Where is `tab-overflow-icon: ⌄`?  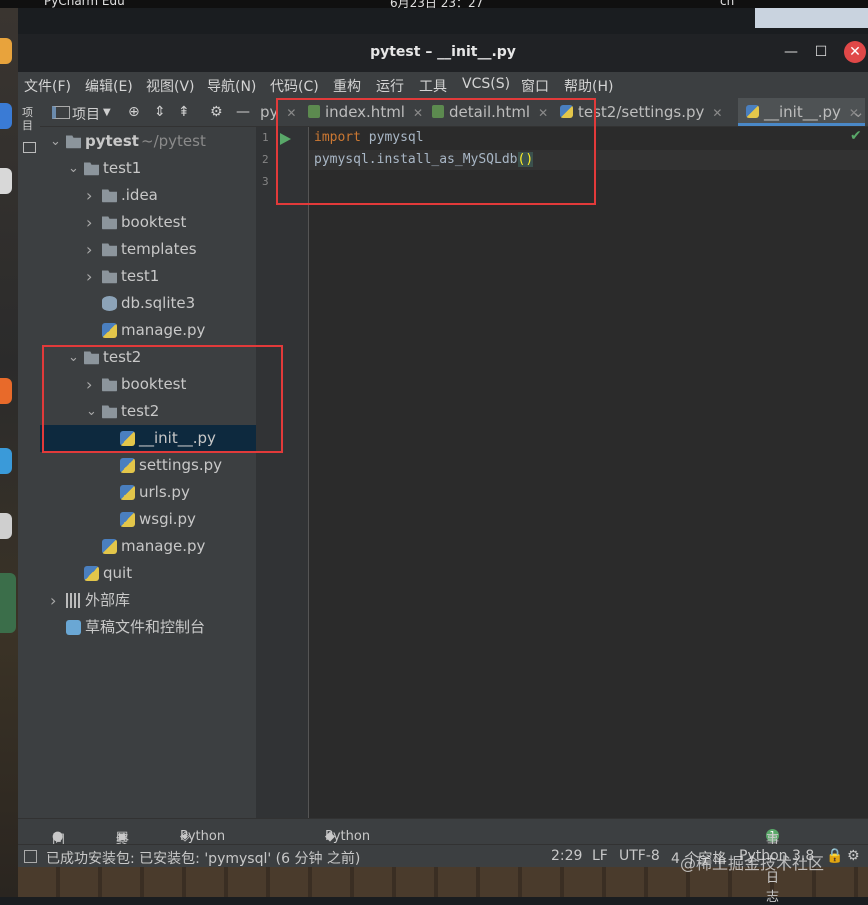 tab-overflow-icon: ⌄ is located at coordinates (858, 112).